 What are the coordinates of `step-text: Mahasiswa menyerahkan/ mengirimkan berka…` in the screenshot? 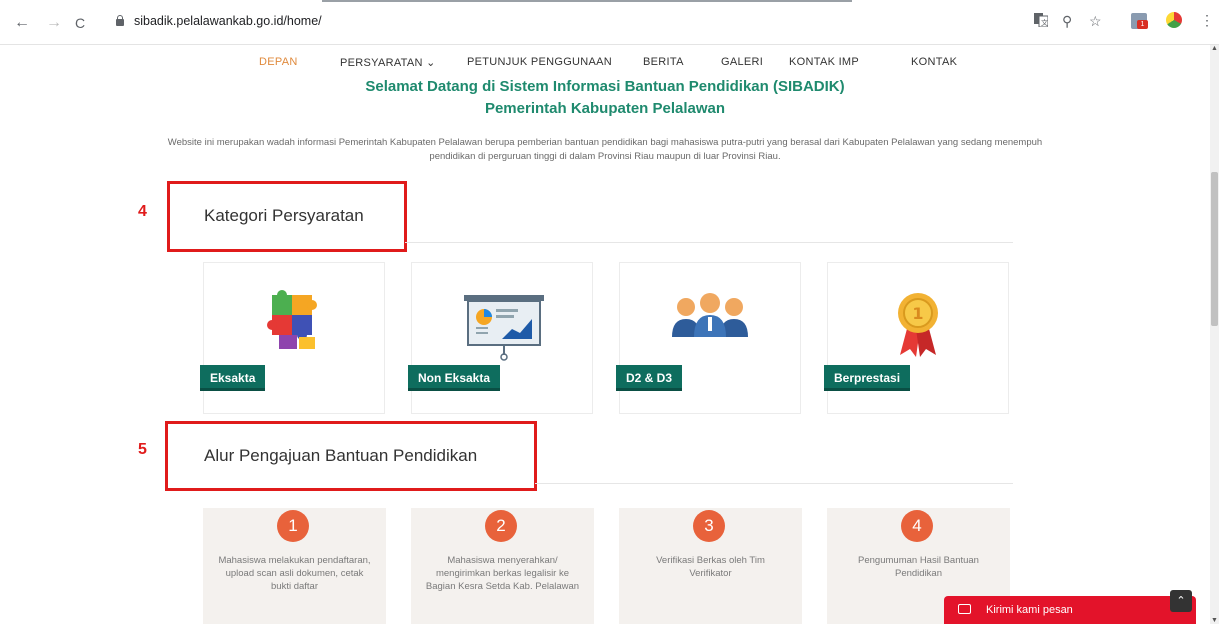 It's located at (502, 573).